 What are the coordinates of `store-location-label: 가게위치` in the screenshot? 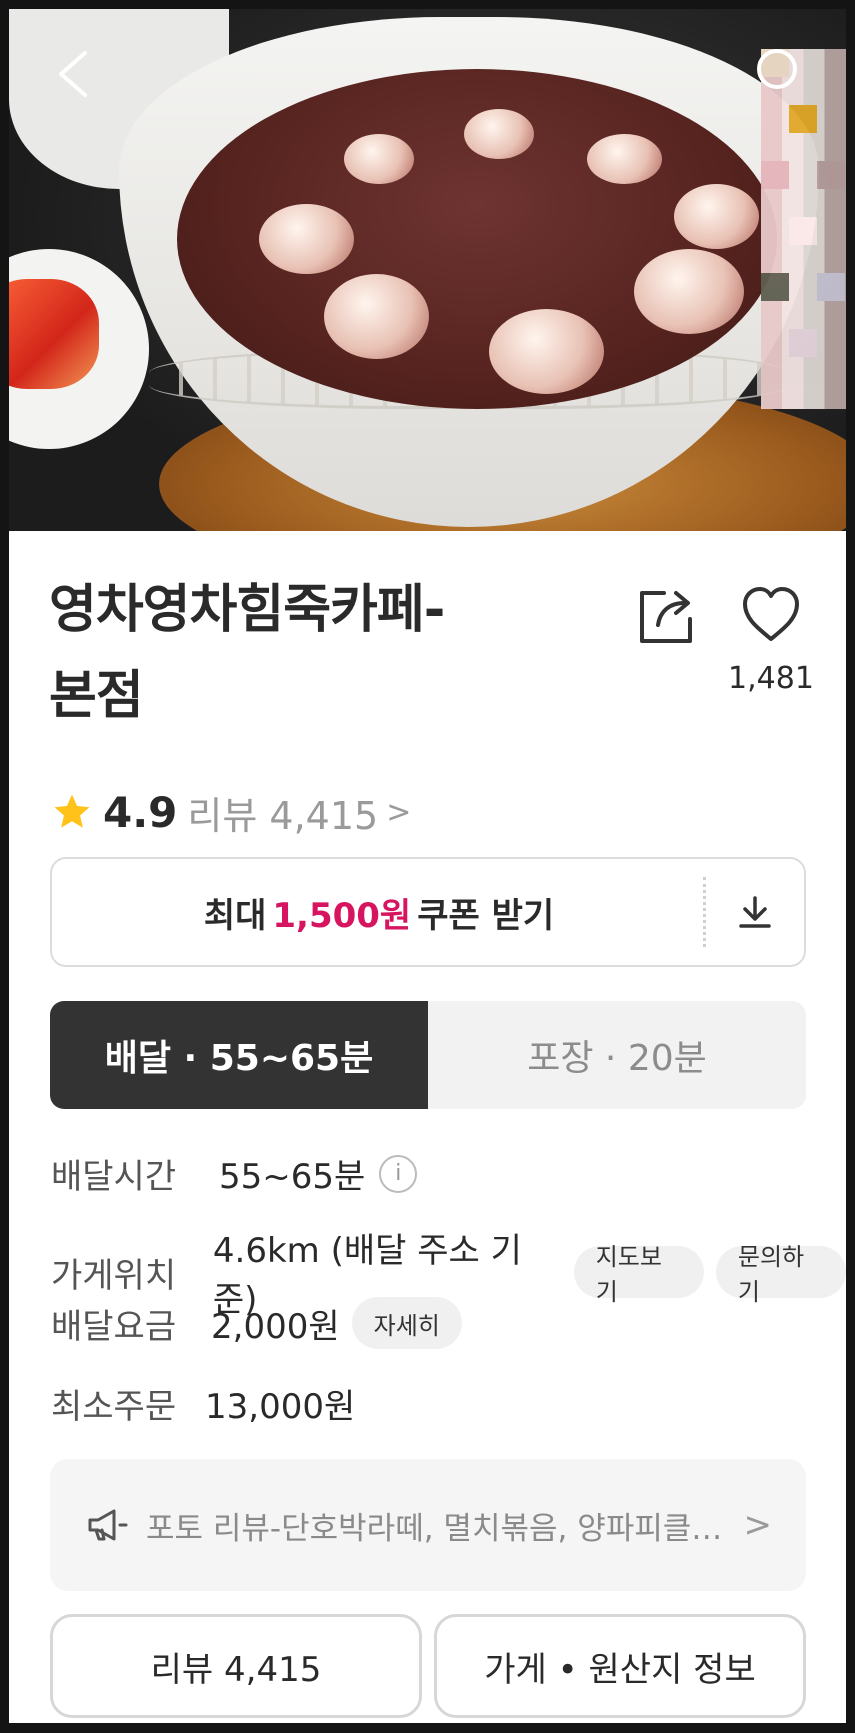 It's located at (114, 1275).